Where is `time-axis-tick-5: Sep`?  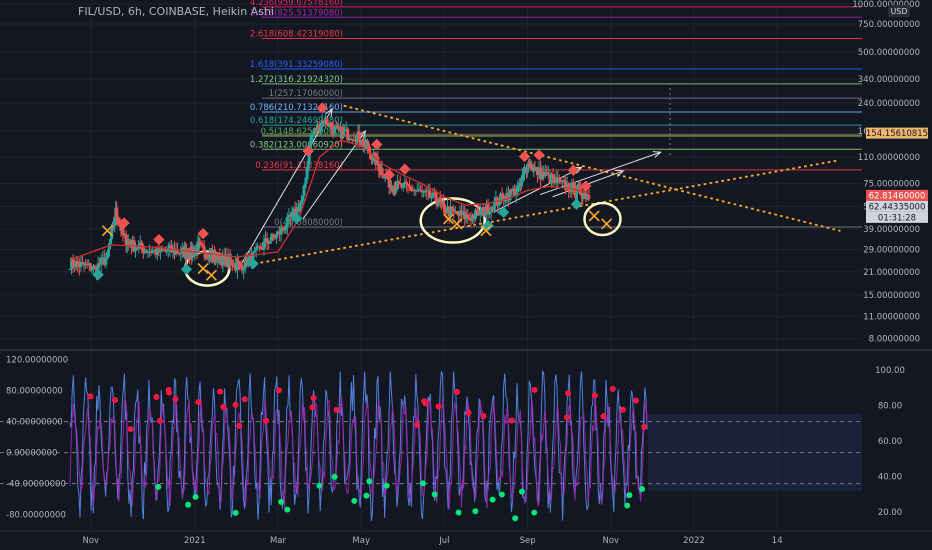 time-axis-tick-5: Sep is located at coordinates (528, 541).